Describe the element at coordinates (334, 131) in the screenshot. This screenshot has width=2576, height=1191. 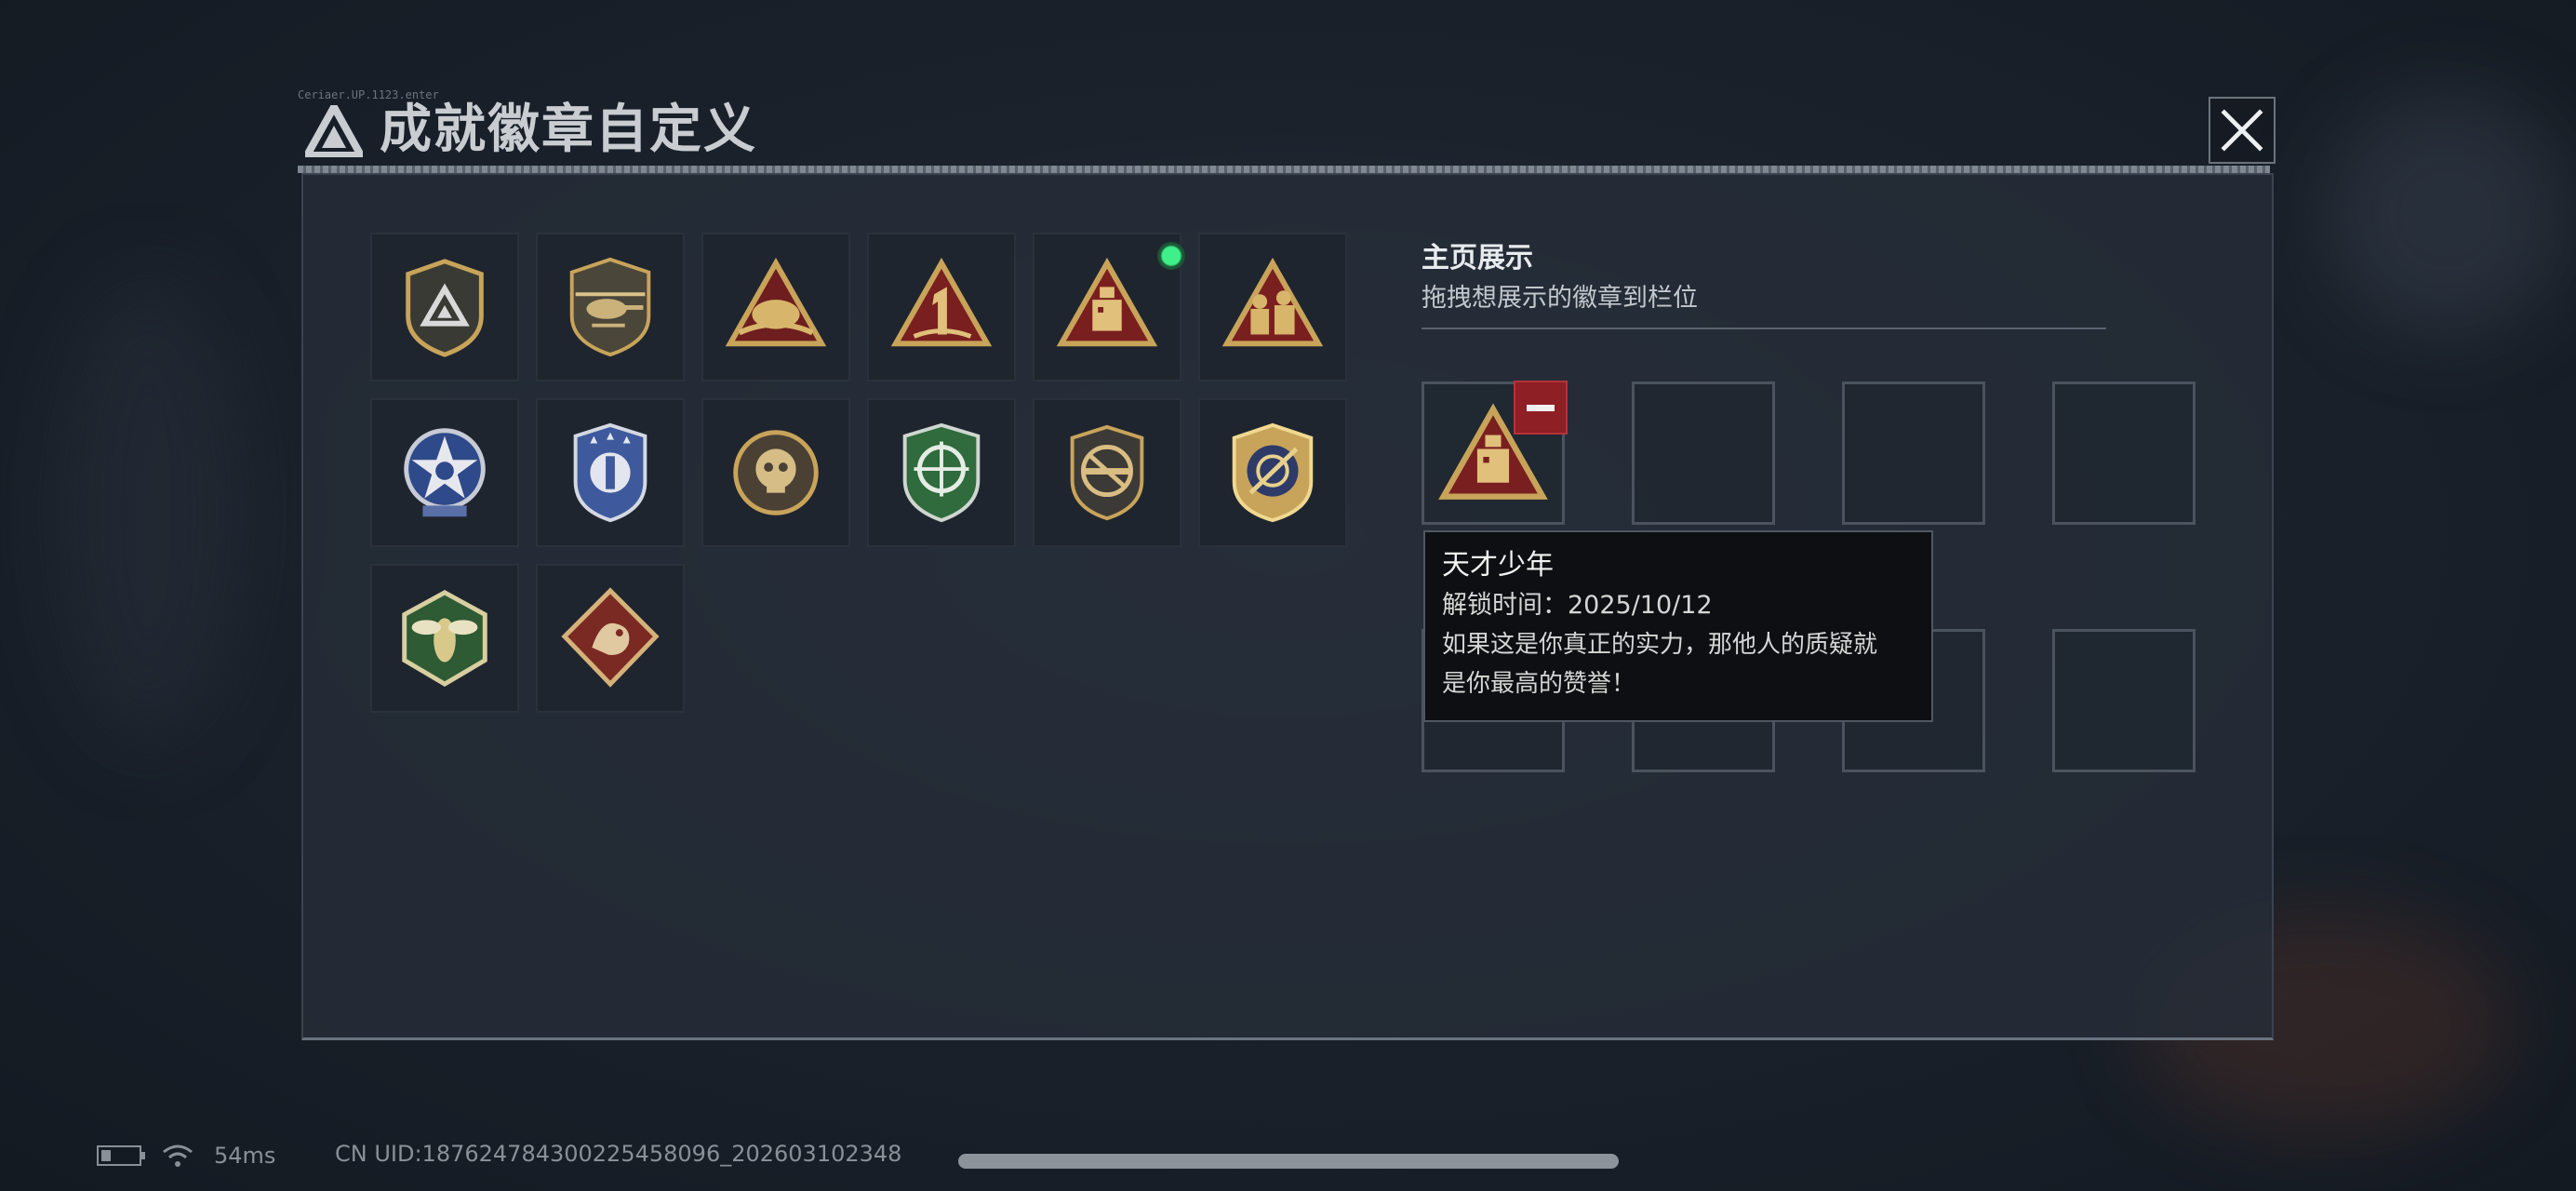
I see `delta-logo-icon` at that location.